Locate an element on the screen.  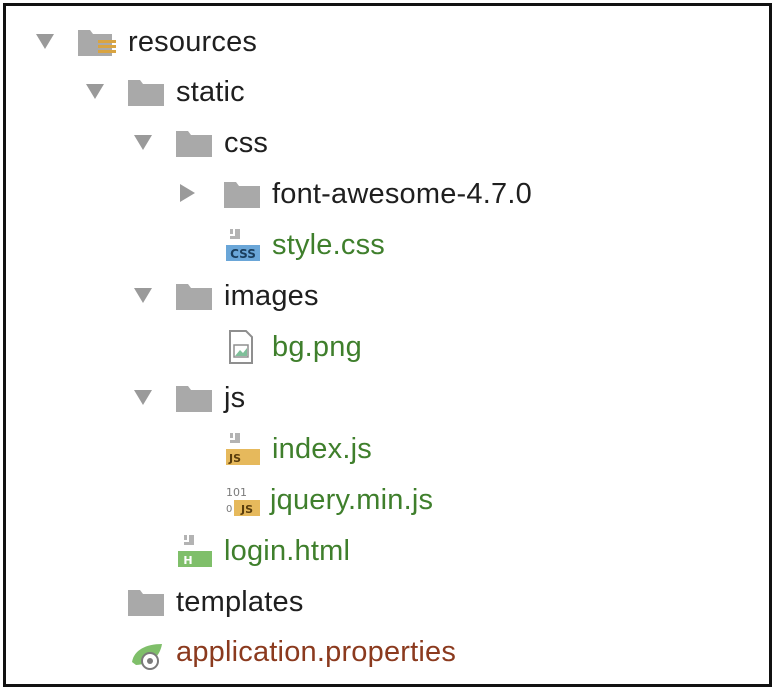
tree-node-resources: resources is located at coordinates (387, 42).